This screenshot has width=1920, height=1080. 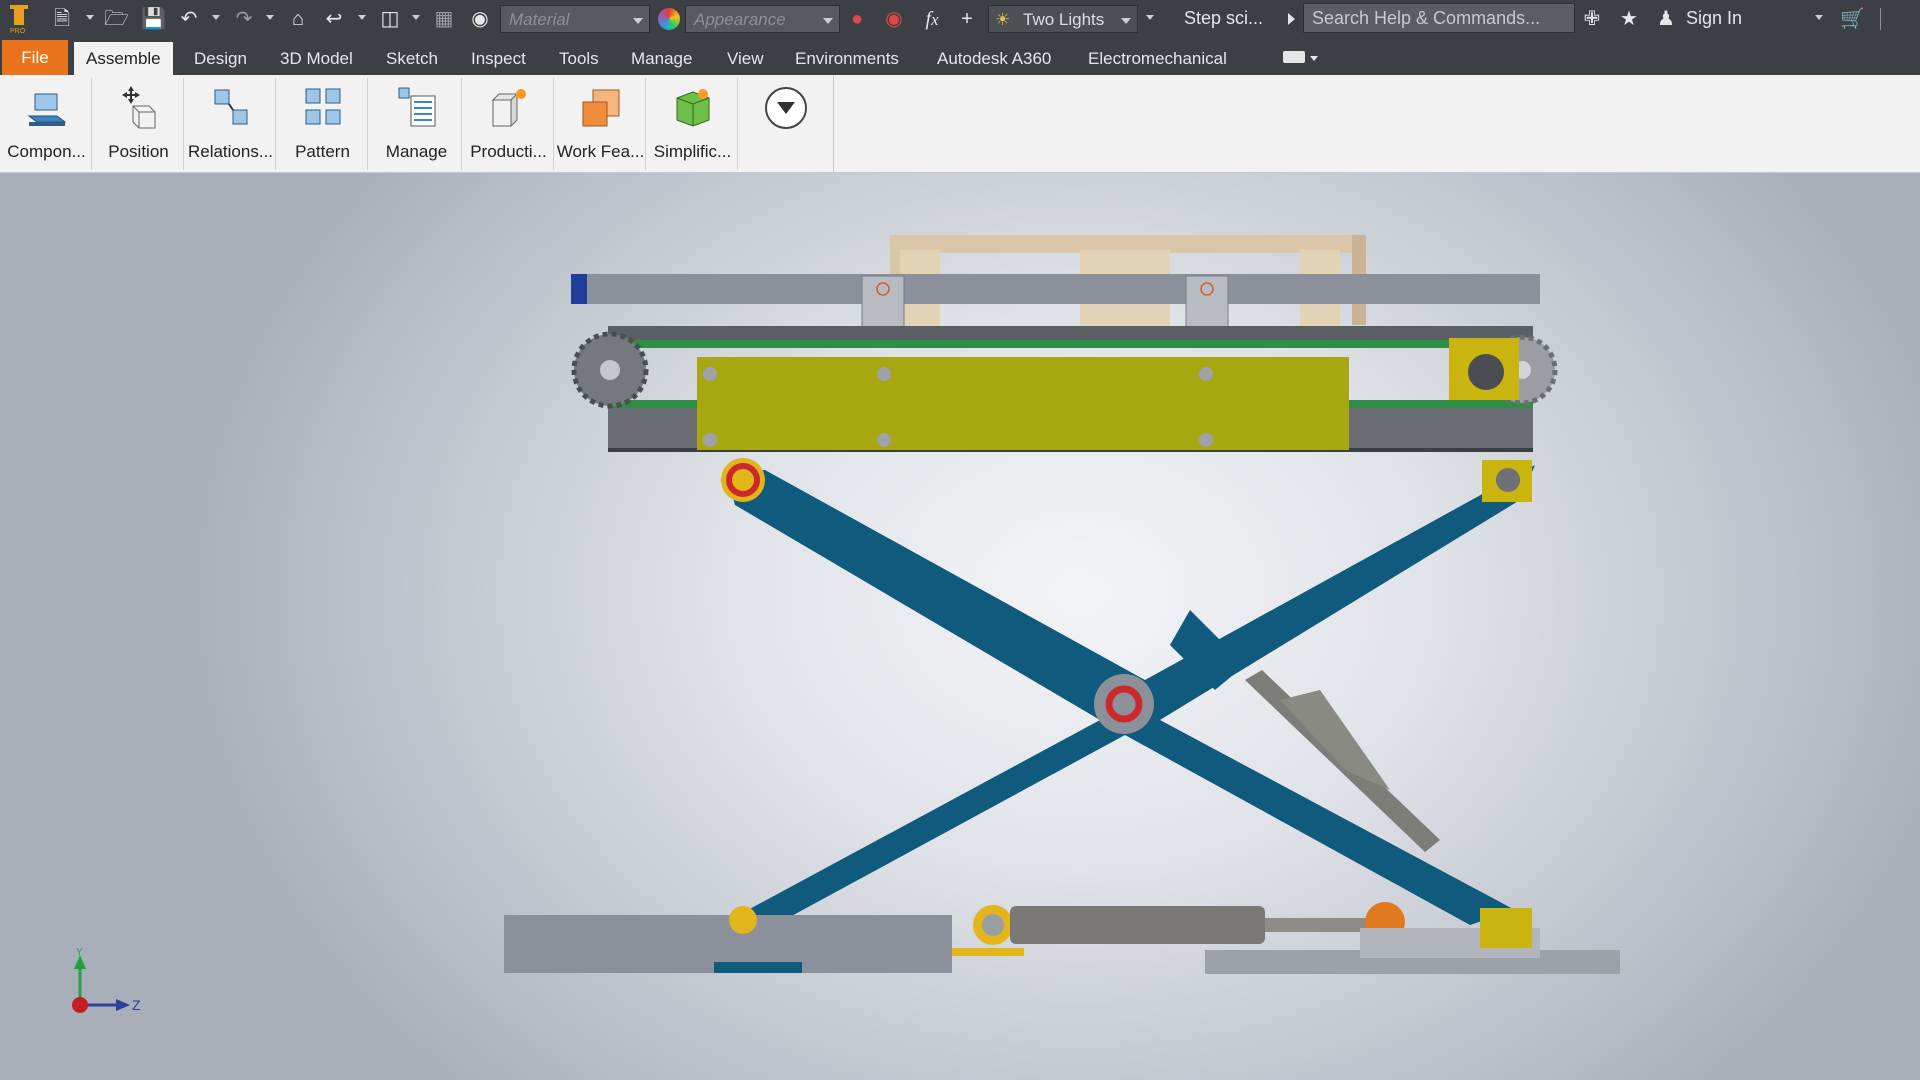 I want to click on bottom-carriage, so click(x=1412, y=941).